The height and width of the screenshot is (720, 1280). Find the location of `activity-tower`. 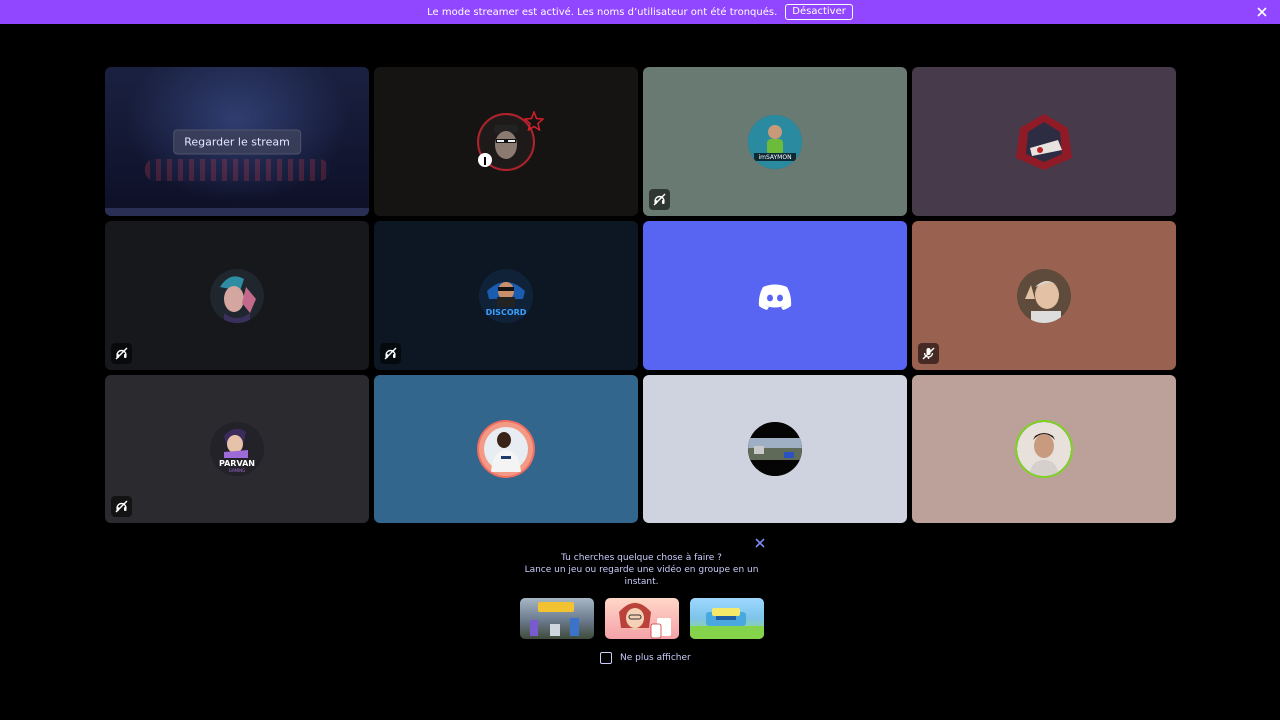

activity-tower is located at coordinates (727, 618).